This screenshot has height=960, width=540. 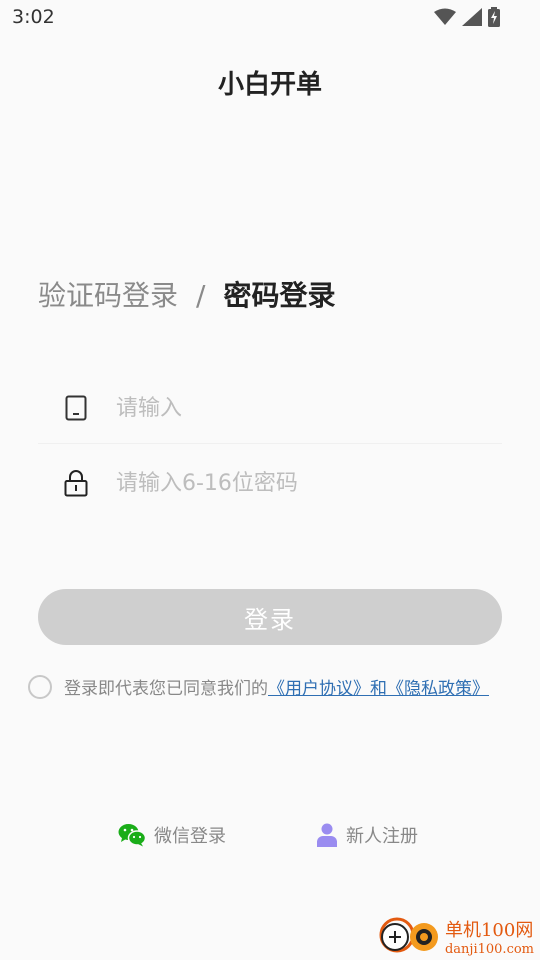 I want to click on tab-password-login: 密码登录, so click(x=279, y=294).